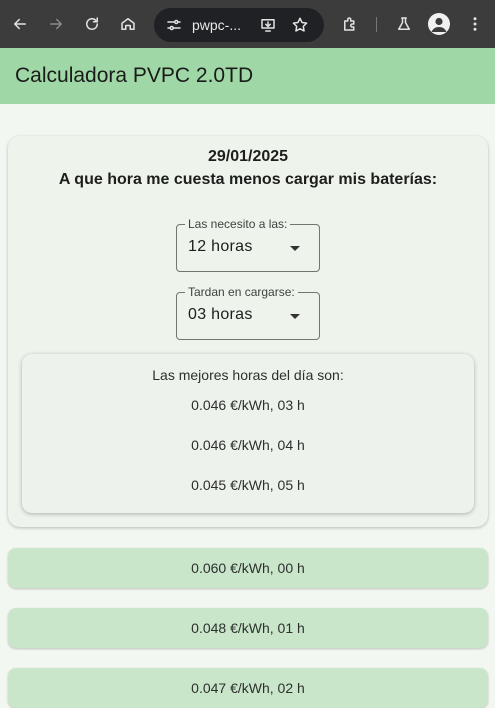 The width and height of the screenshot is (495, 708). I want to click on toolbar-divider, so click(376, 24).